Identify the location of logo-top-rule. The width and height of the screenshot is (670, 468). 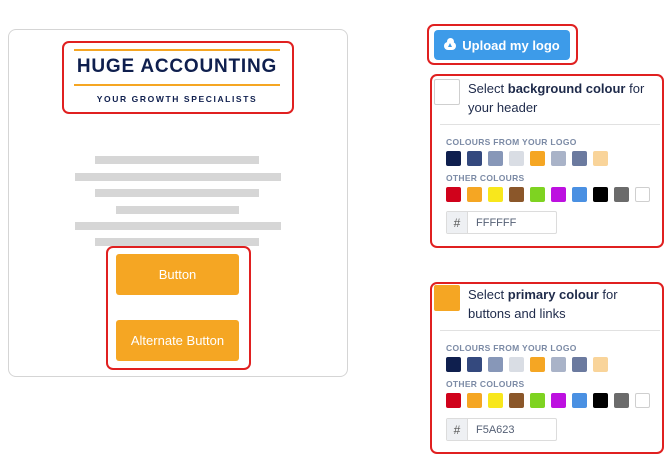
(177, 50).